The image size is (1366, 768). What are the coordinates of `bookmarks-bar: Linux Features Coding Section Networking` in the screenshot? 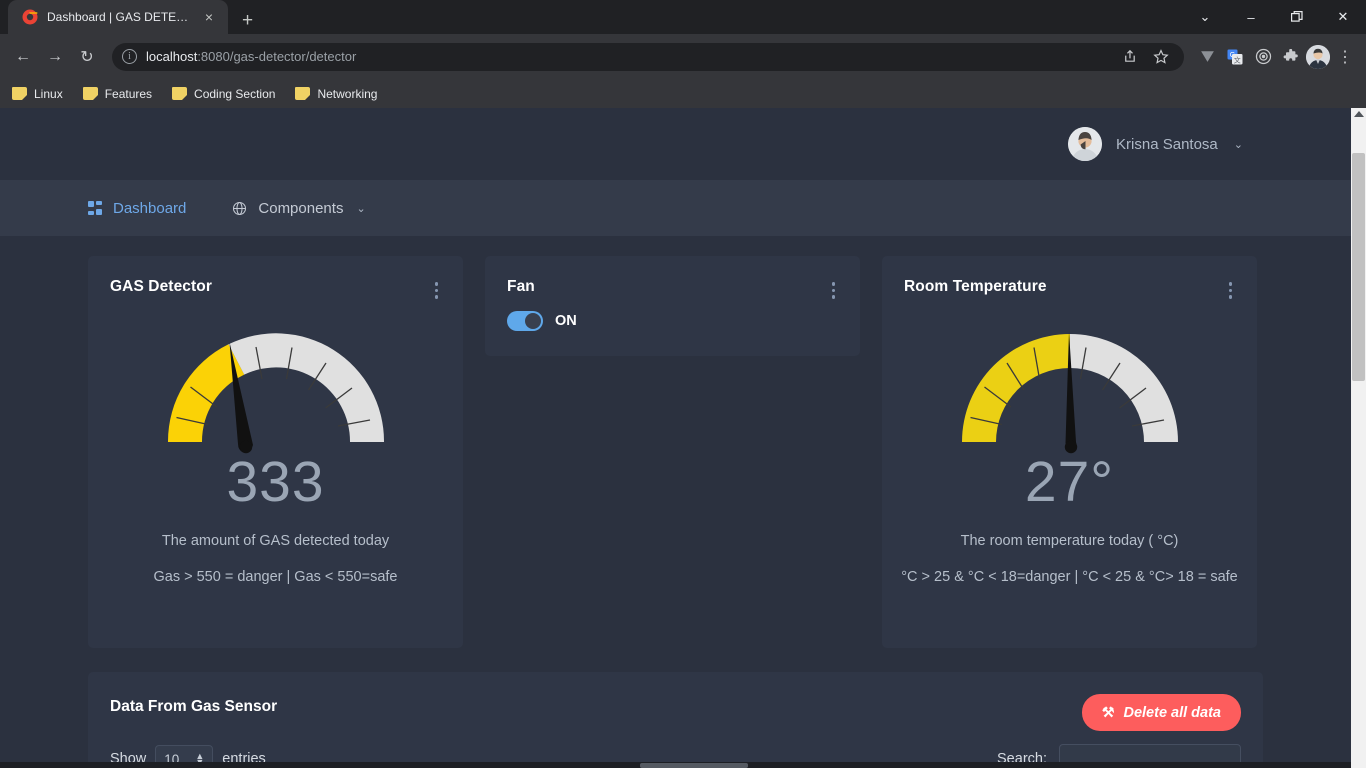 It's located at (683, 93).